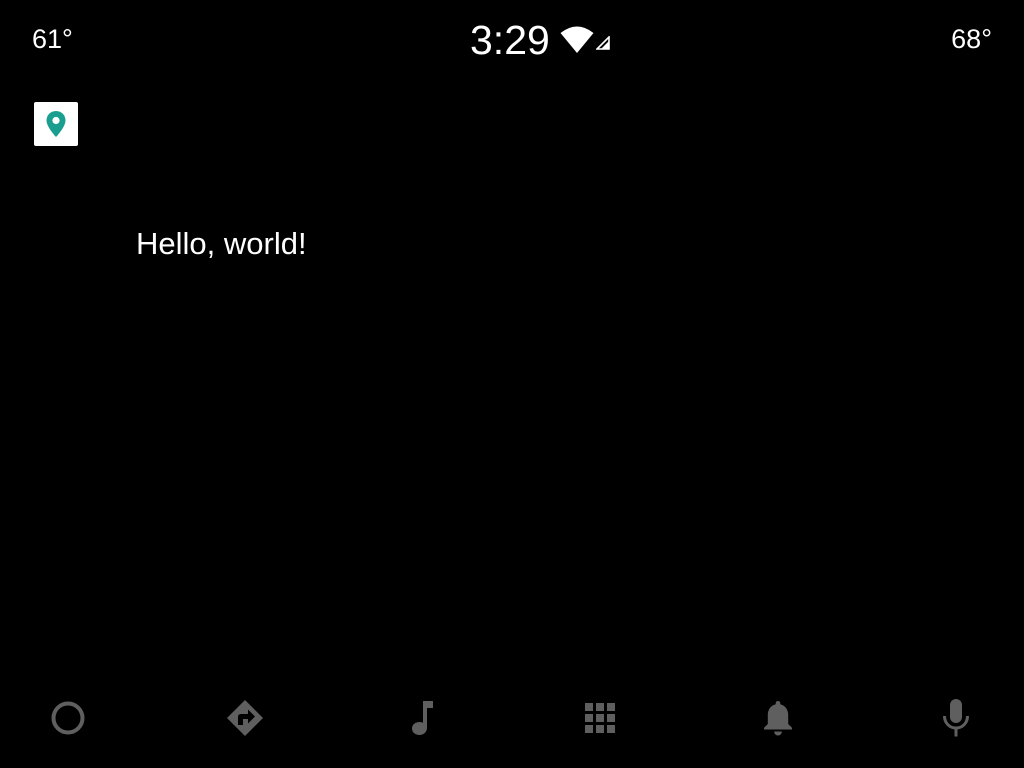 The image size is (1024, 768). I want to click on map-pin-icon, so click(56, 124).